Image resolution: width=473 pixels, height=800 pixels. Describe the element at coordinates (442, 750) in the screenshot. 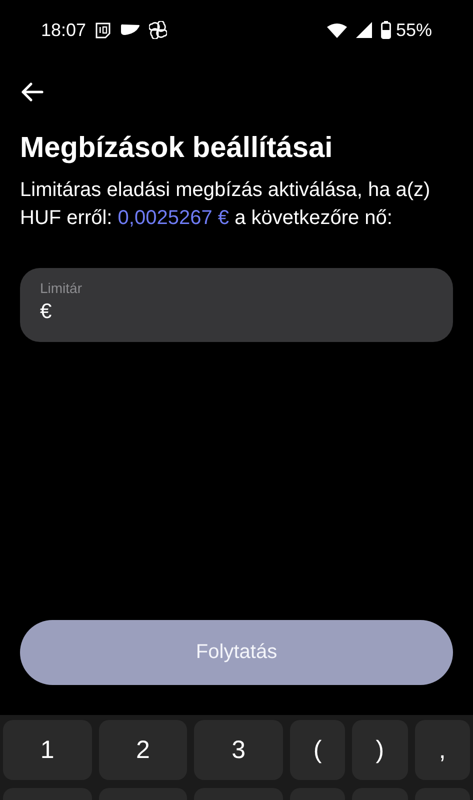

I see `keyboard-key: ,` at that location.